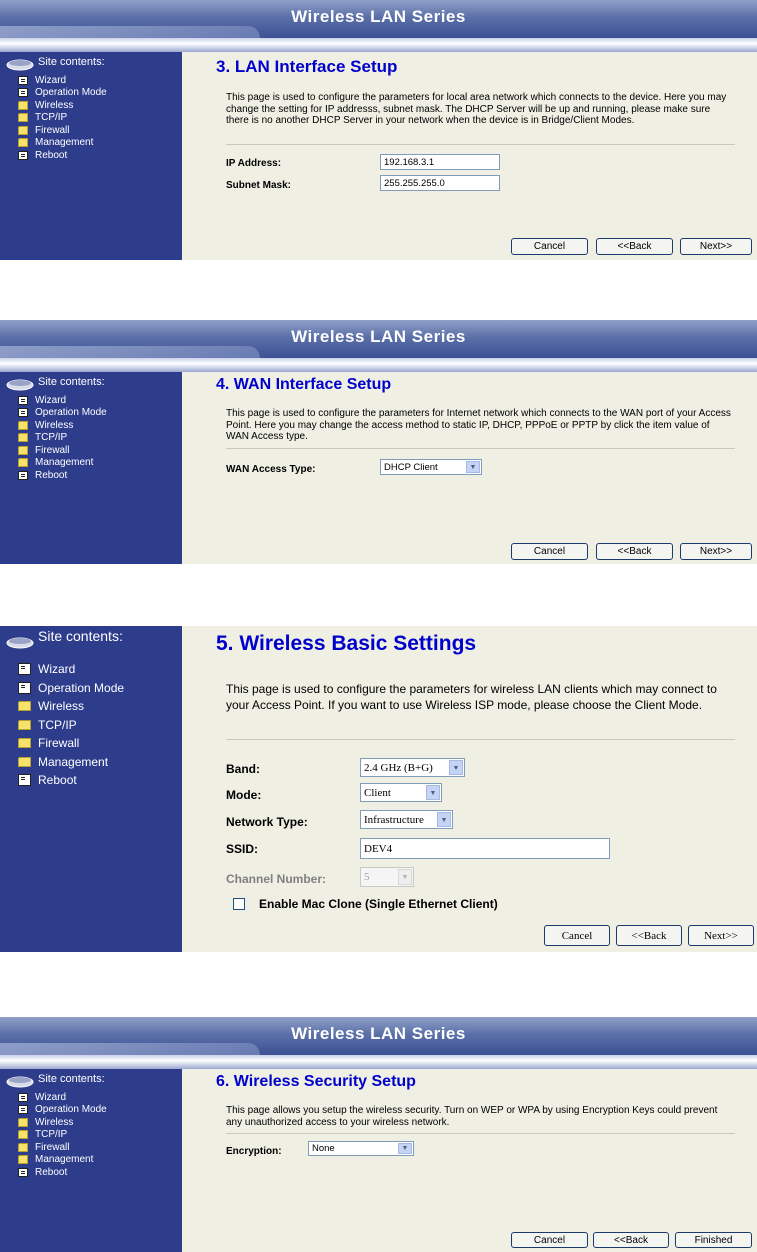 The image size is (757, 1252). Describe the element at coordinates (378, 16) in the screenshot. I see `app-title: Wireless LAN Series` at that location.